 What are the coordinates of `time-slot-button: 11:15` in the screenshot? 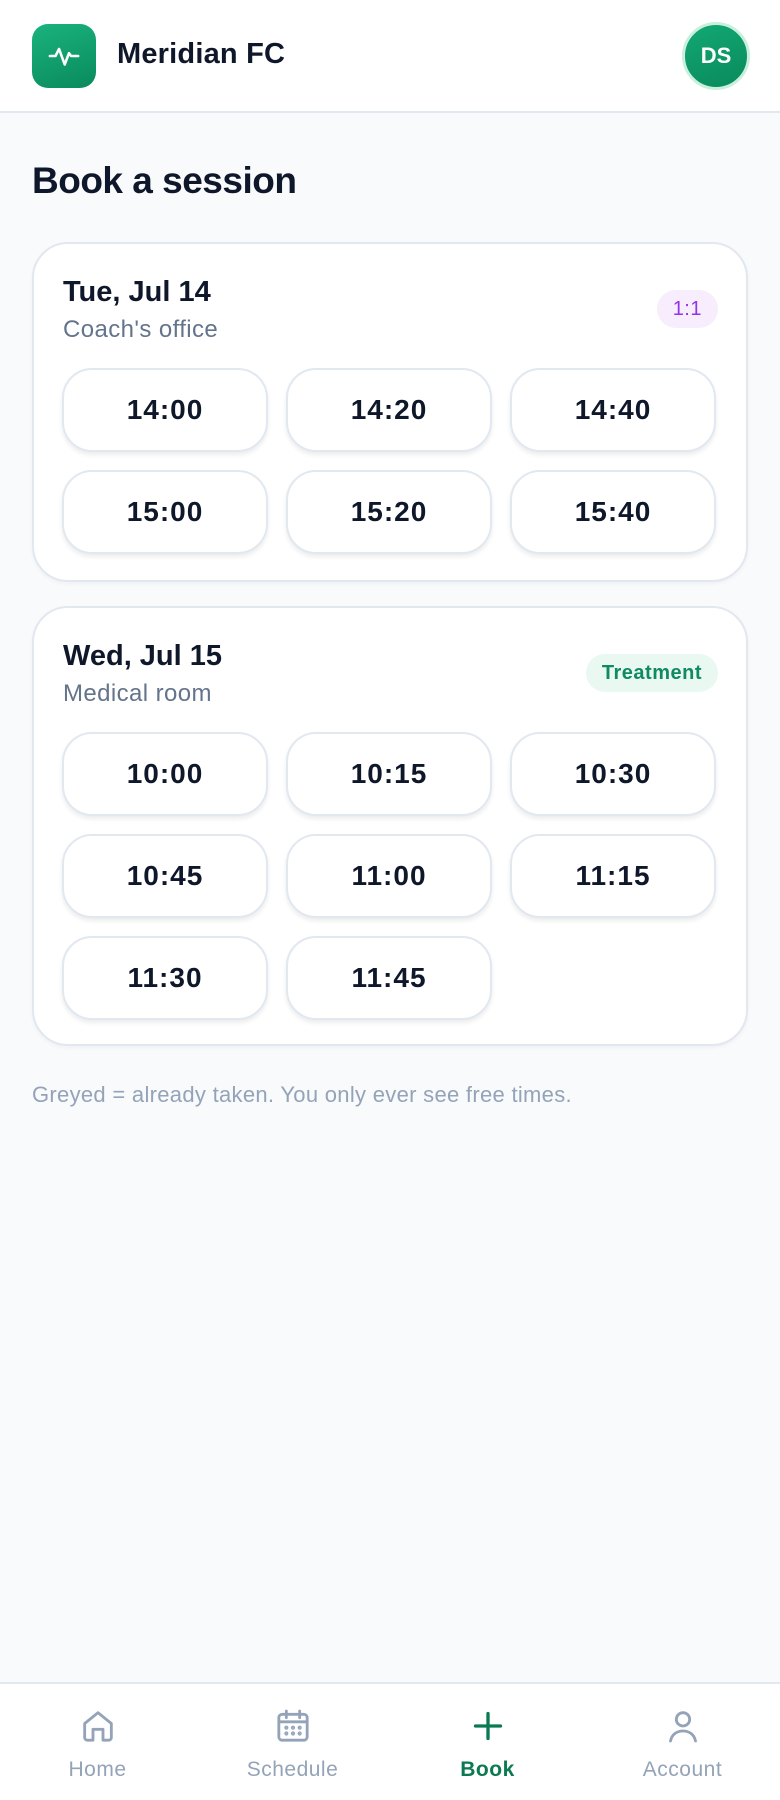 It's located at (613, 876).